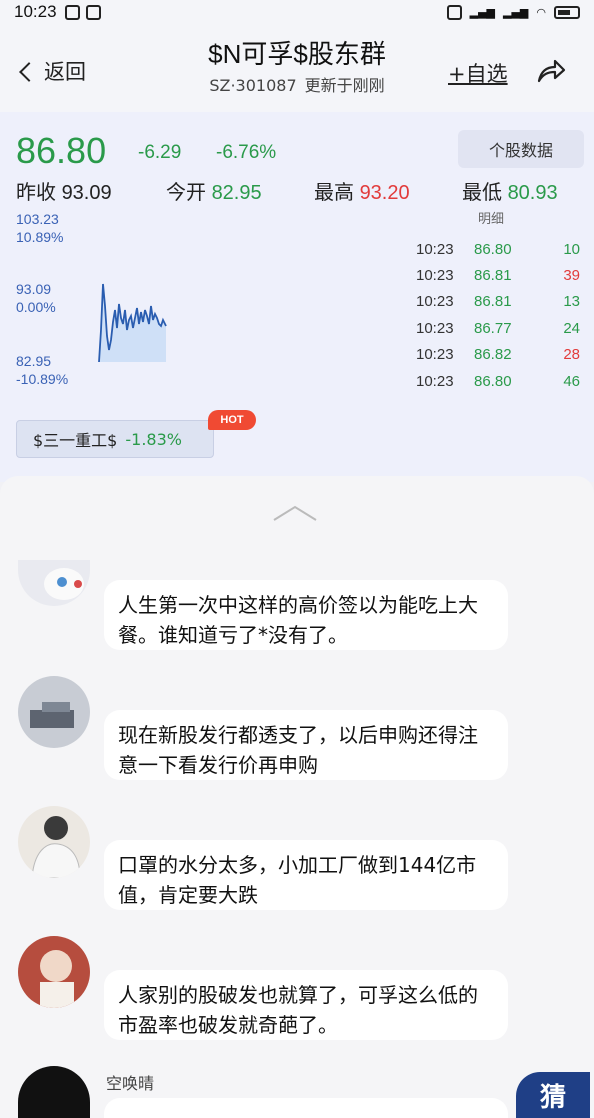  What do you see at coordinates (297, 12) in the screenshot?
I see `status-bar: 10:23 ▂▄▆ ▂▄▆ ◠` at bounding box center [297, 12].